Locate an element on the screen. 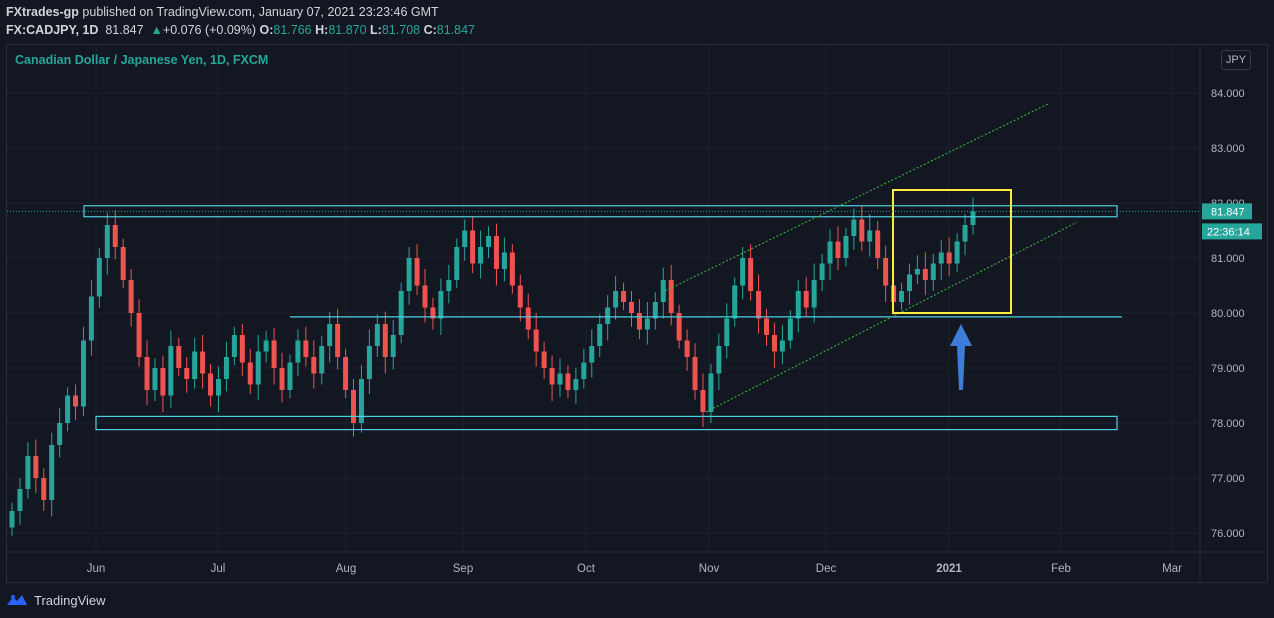 The height and width of the screenshot is (618, 1274). x-tick-label: 2021 is located at coordinates (949, 569).